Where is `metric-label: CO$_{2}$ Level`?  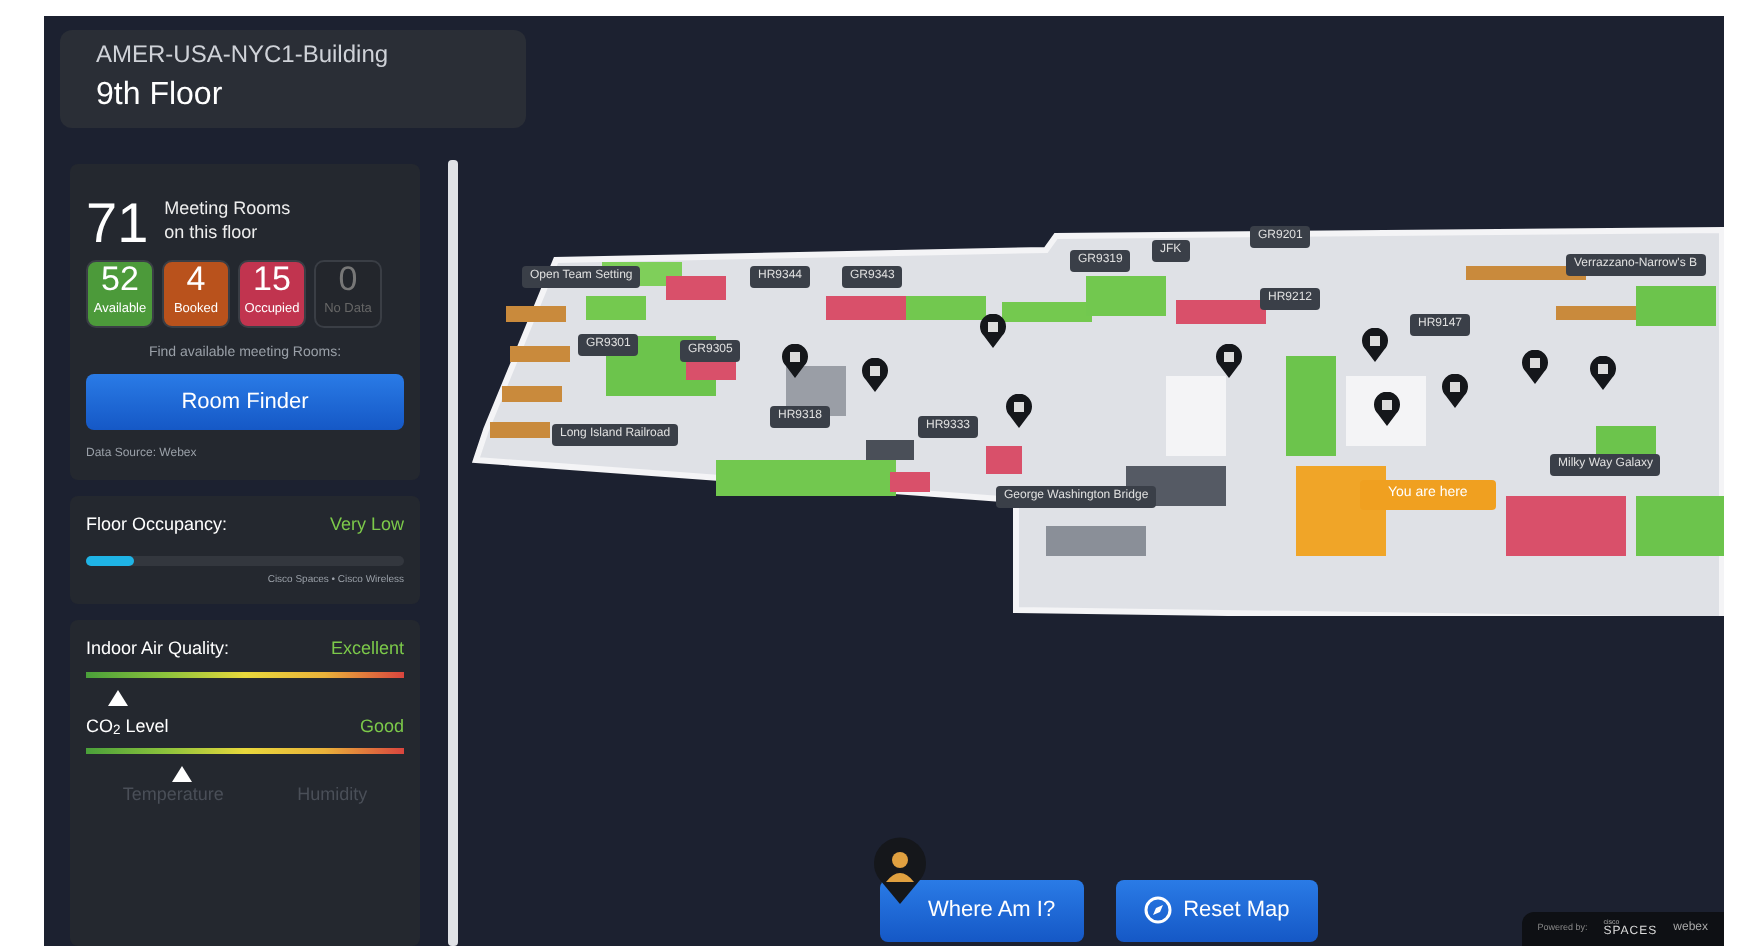
metric-label: CO$_{2}$ Level is located at coordinates (127, 726).